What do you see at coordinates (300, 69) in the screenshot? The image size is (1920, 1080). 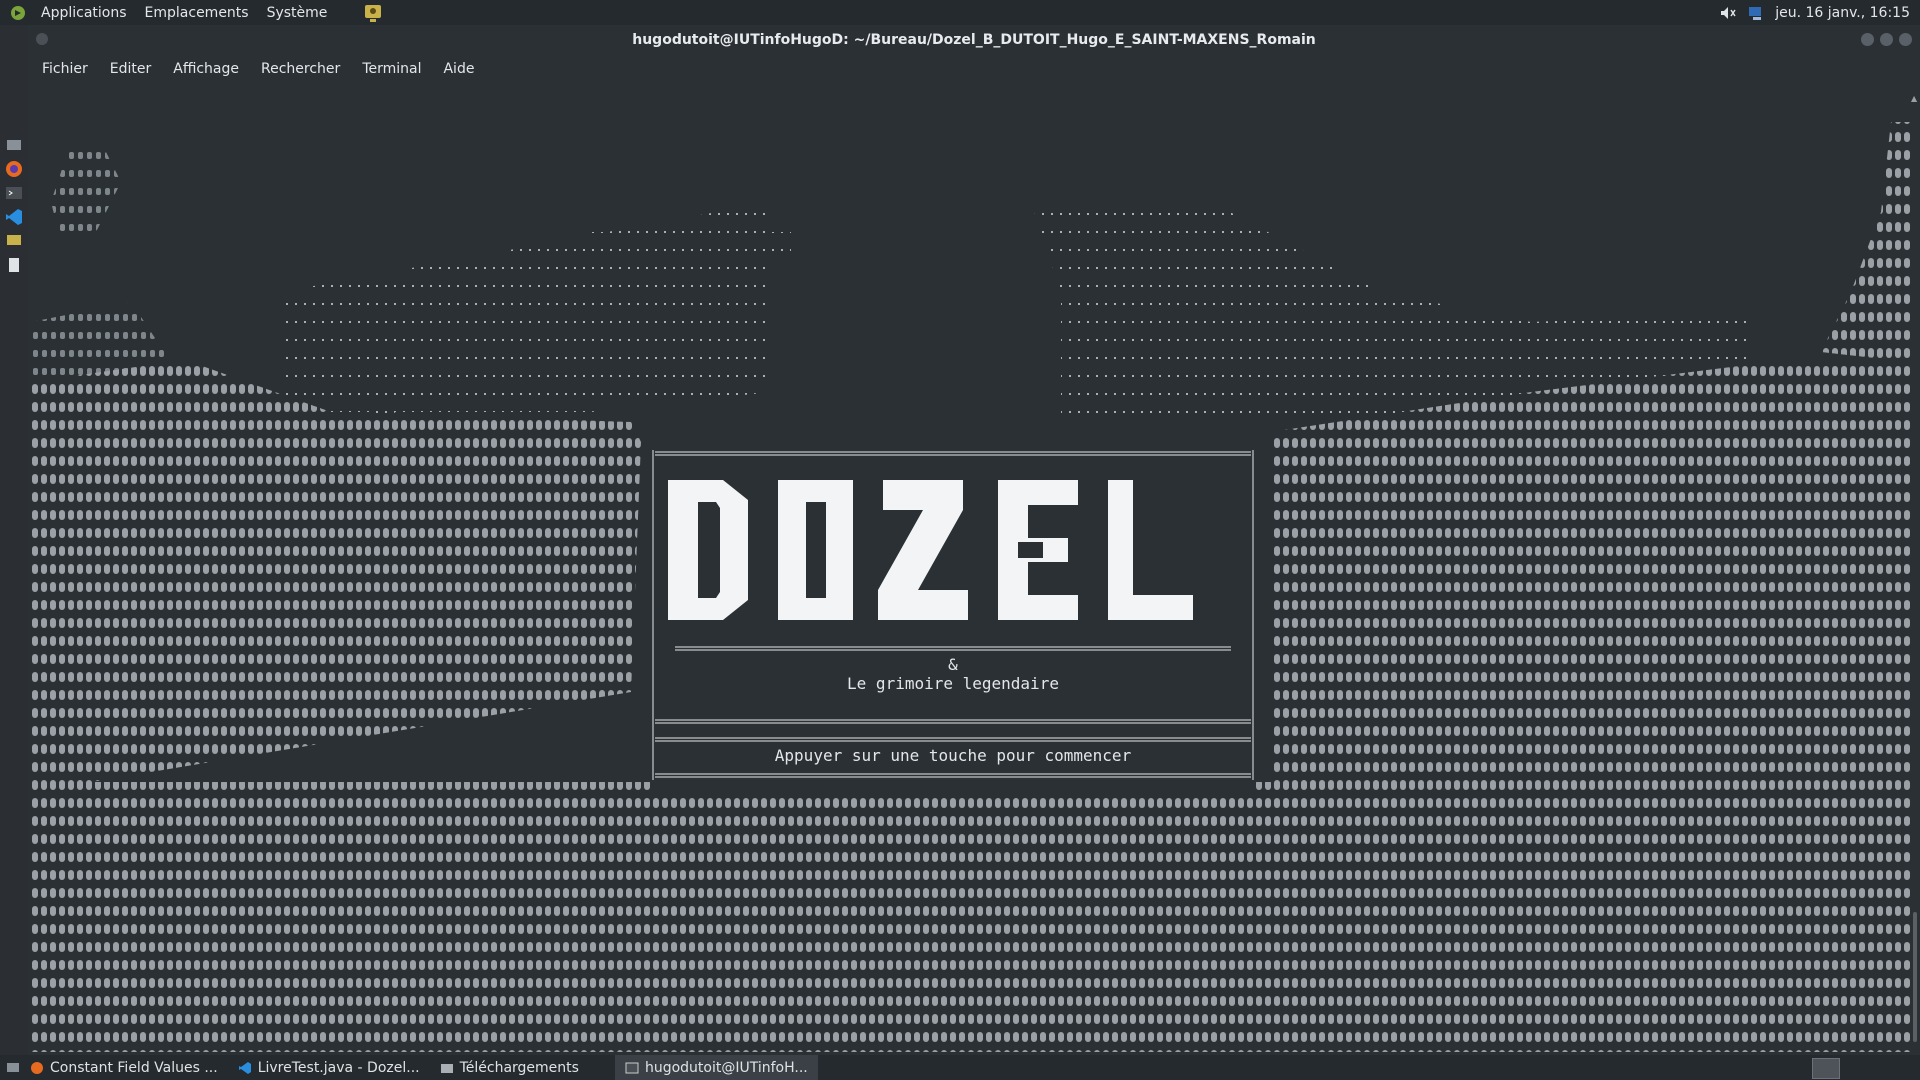 I see `menu-rechercher: Rechercher` at bounding box center [300, 69].